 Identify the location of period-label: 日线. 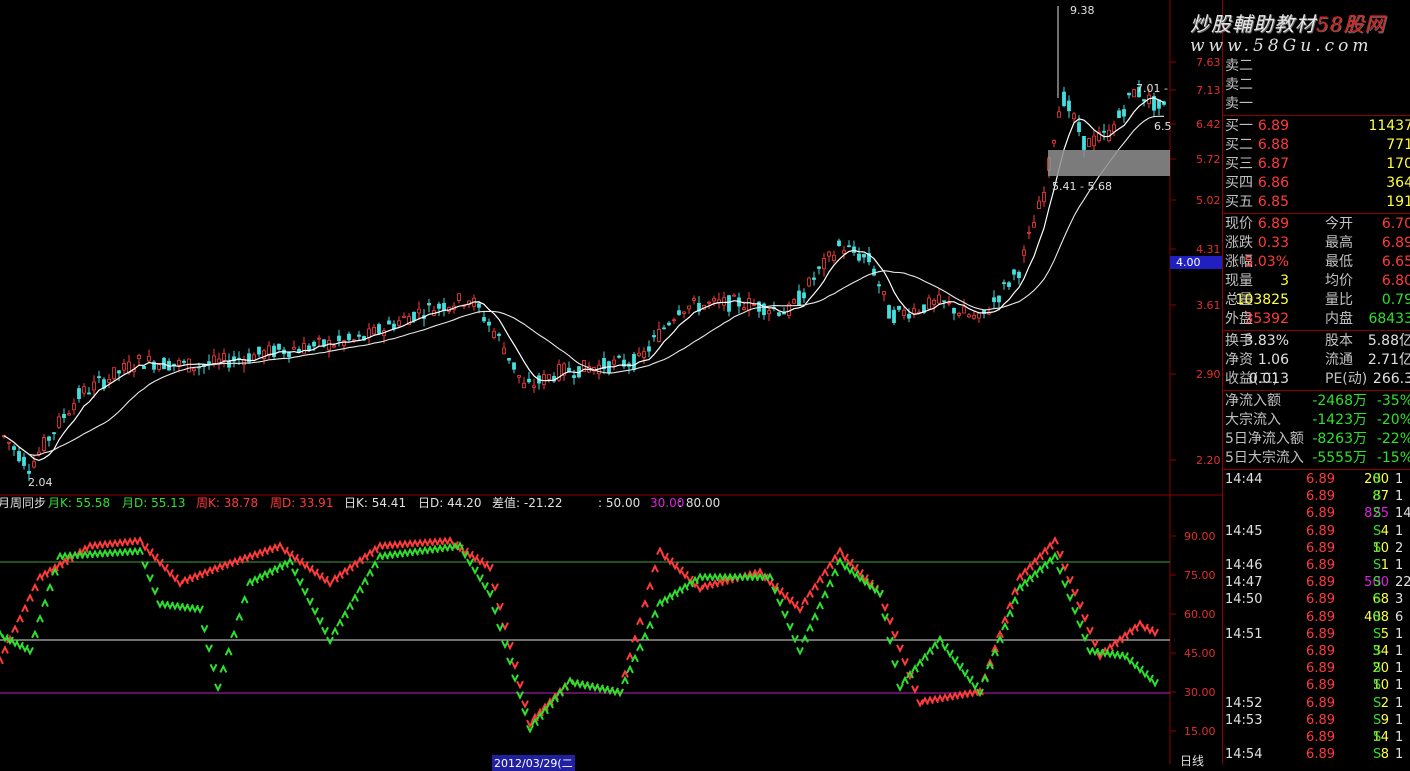
(1192, 760).